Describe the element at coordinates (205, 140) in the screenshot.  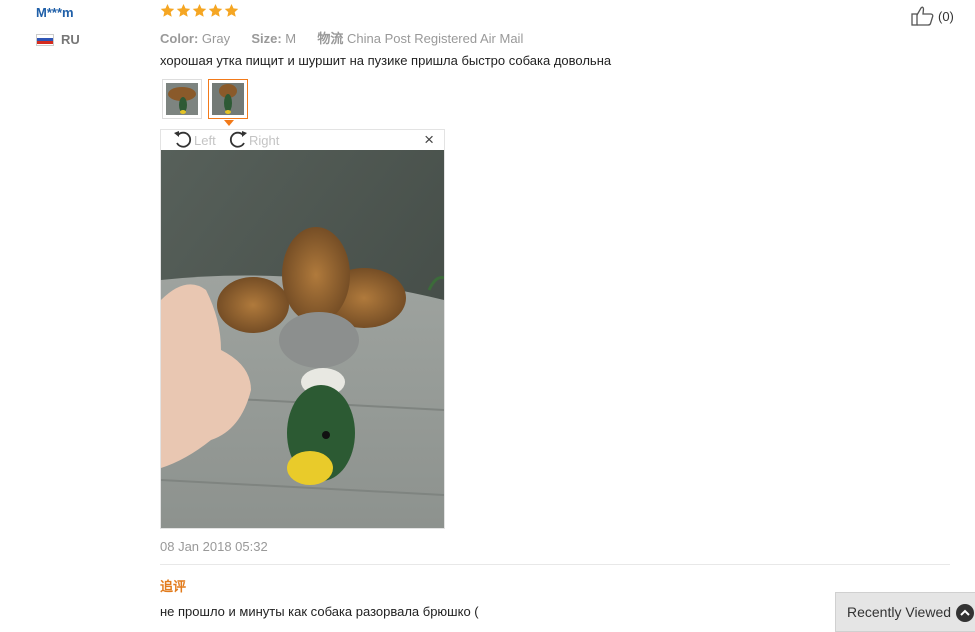
I see `rotate-left-label: Left` at that location.